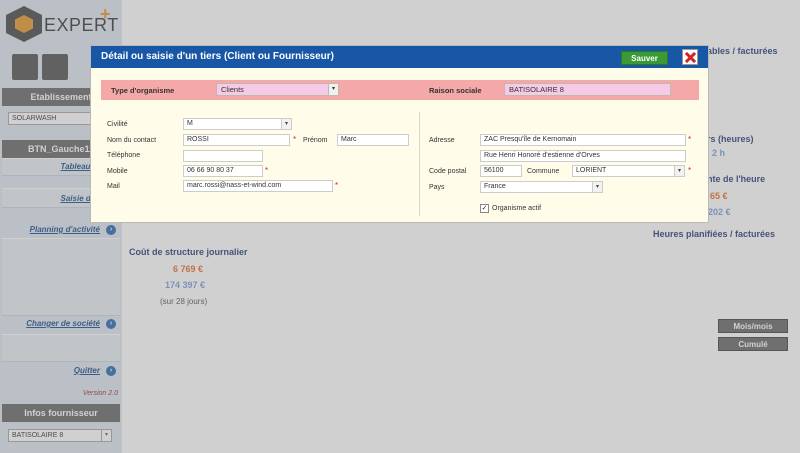 Image resolution: width=800 pixels, height=453 pixels. What do you see at coordinates (494, 170) in the screenshot?
I see `code-postal-value: 56100` at bounding box center [494, 170].